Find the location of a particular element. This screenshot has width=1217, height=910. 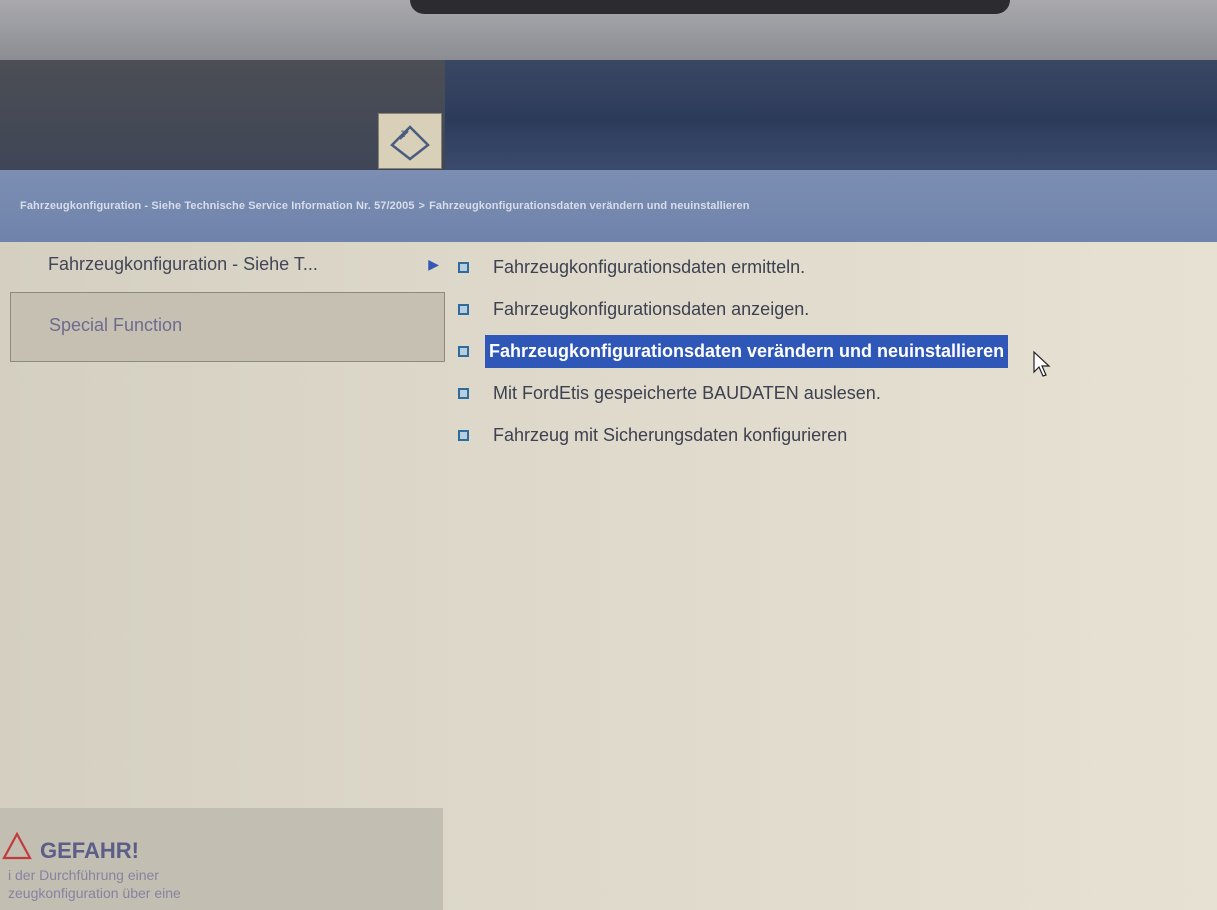

warning-triangle-icon is located at coordinates (17, 848).